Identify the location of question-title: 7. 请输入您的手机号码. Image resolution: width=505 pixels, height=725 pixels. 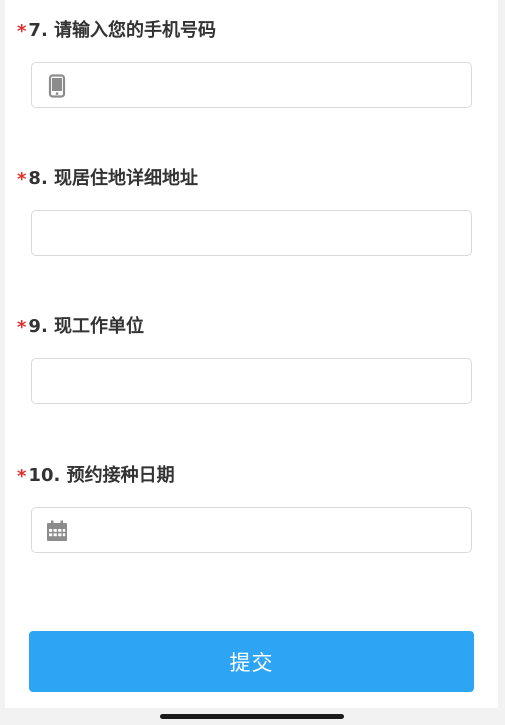
(122, 30).